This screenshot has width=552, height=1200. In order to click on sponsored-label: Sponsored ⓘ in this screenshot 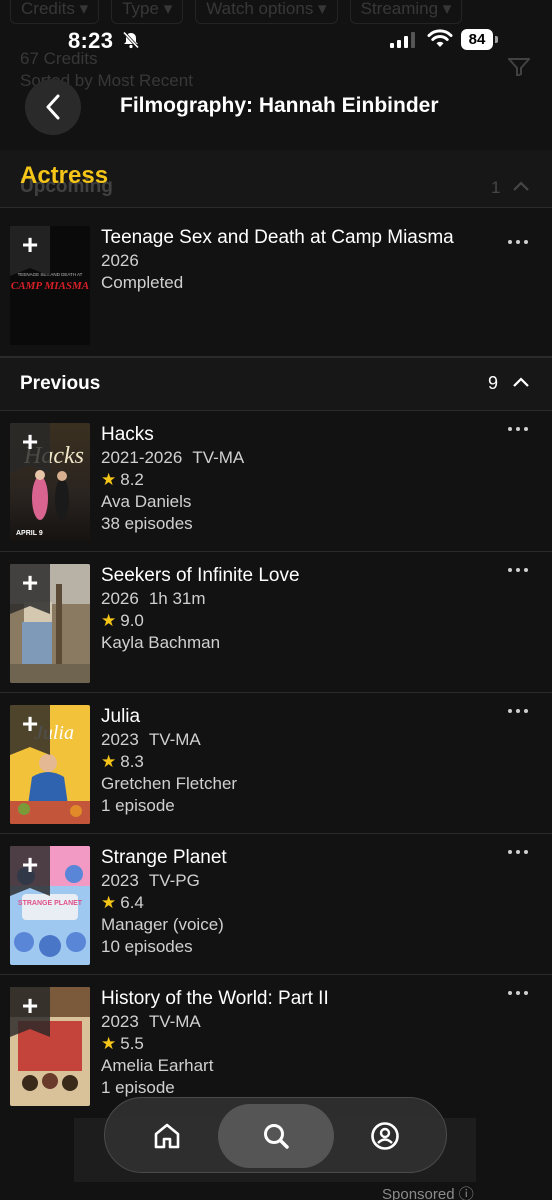, I will do `click(428, 1191)`.